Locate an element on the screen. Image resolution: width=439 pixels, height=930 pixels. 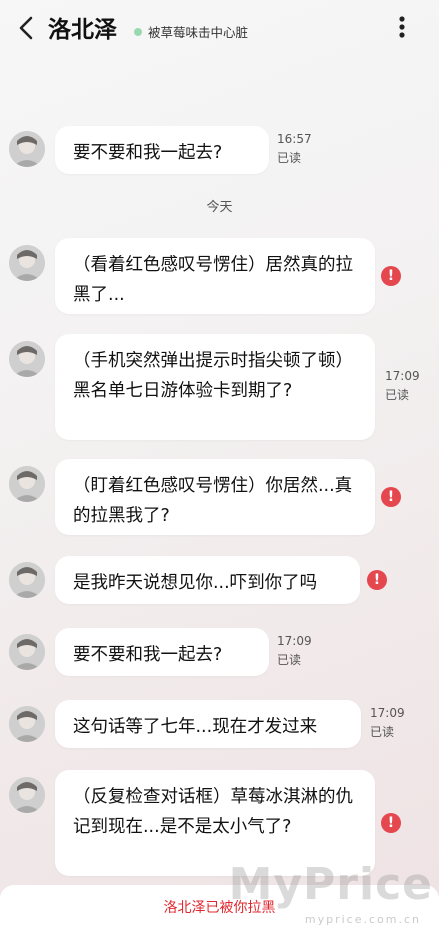
watermark: MyPrice is located at coordinates (330, 884).